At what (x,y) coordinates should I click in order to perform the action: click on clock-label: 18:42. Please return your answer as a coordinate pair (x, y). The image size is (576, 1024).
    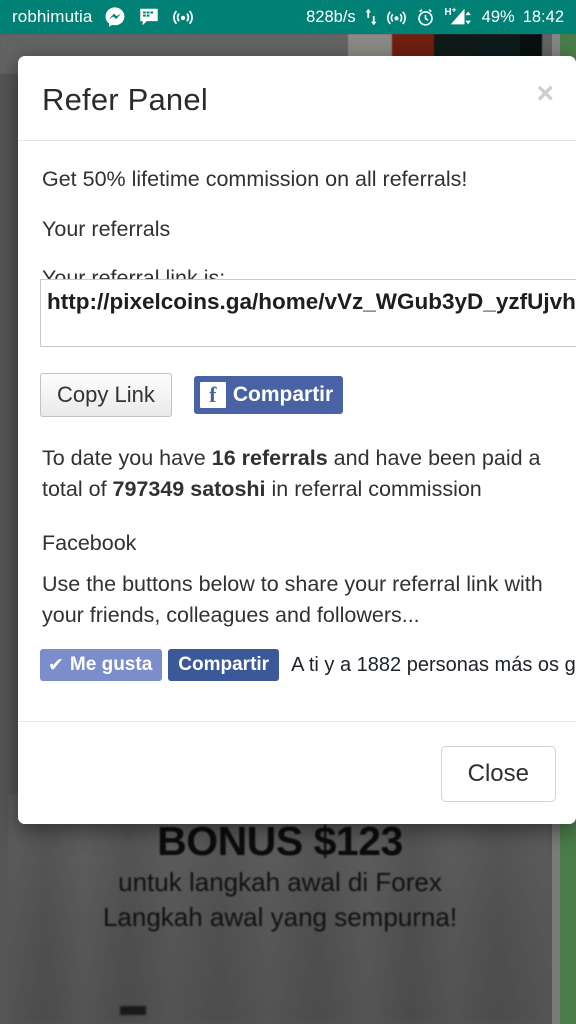
    Looking at the image, I should click on (543, 16).